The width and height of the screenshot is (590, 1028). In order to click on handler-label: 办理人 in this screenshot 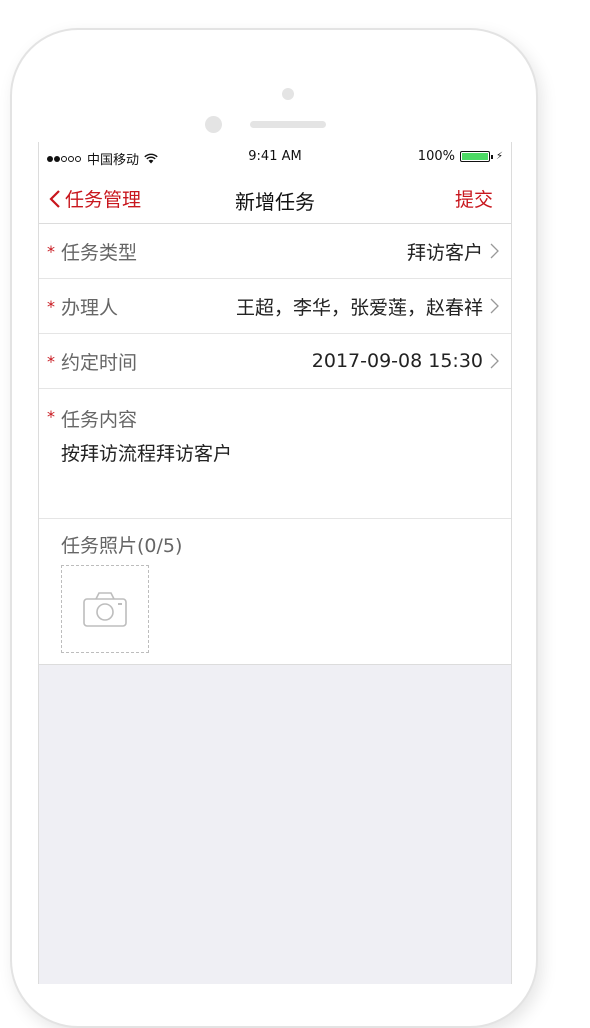, I will do `click(90, 307)`.